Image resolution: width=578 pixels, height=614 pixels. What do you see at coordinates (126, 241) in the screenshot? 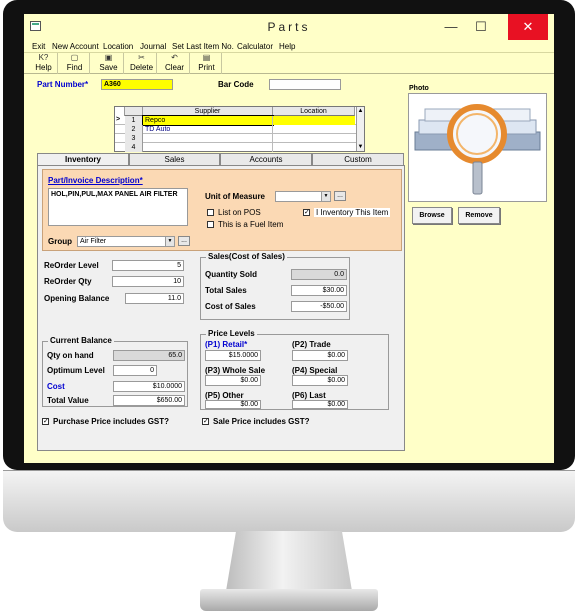
I see `group-select: Air Filter ▼` at bounding box center [126, 241].